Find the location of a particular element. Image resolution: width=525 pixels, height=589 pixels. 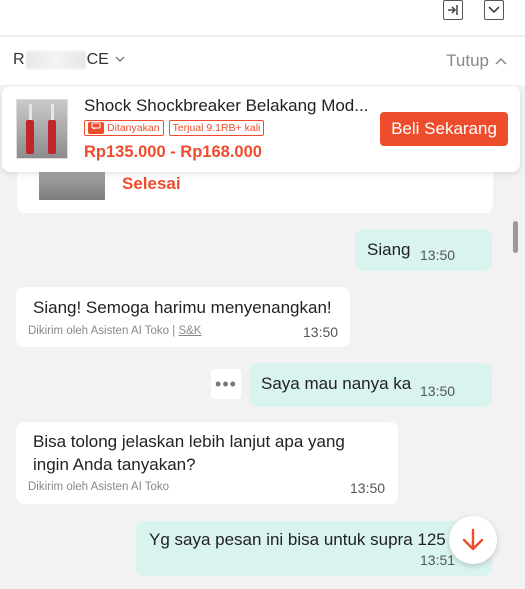

message-text: Yg saya pesan ini bisa untuk supra 125 is located at coordinates (297, 539).